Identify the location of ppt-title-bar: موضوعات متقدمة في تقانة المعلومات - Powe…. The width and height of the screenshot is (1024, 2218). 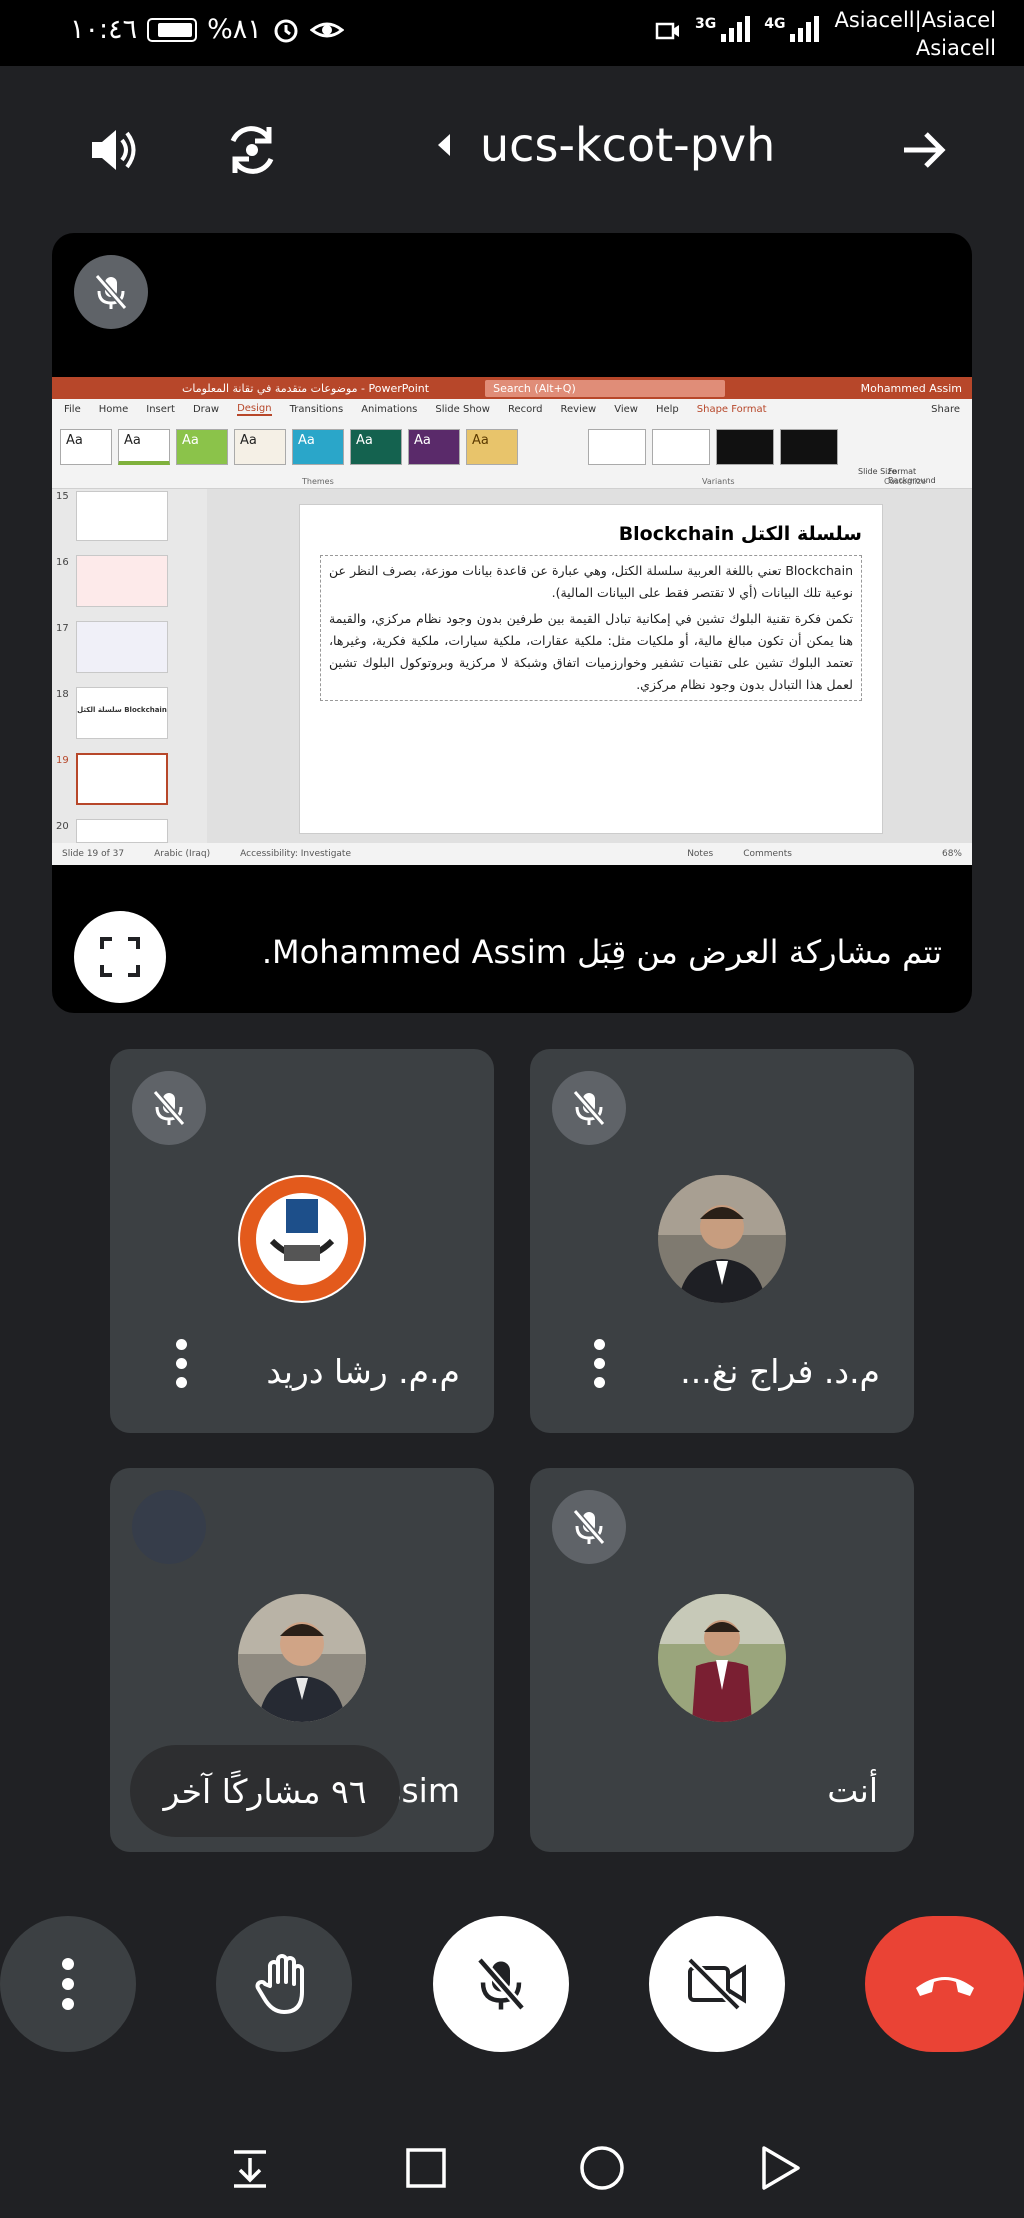
(512, 388).